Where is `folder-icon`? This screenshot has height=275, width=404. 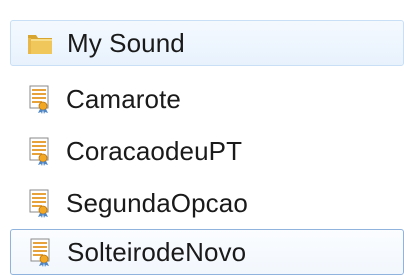 folder-icon is located at coordinates (40, 44).